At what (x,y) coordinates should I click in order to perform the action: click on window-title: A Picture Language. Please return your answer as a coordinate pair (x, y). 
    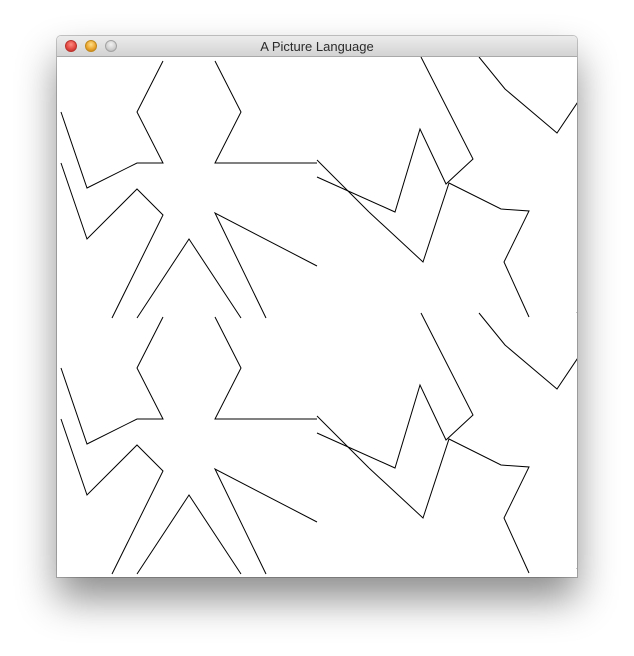
    Looking at the image, I should click on (317, 46).